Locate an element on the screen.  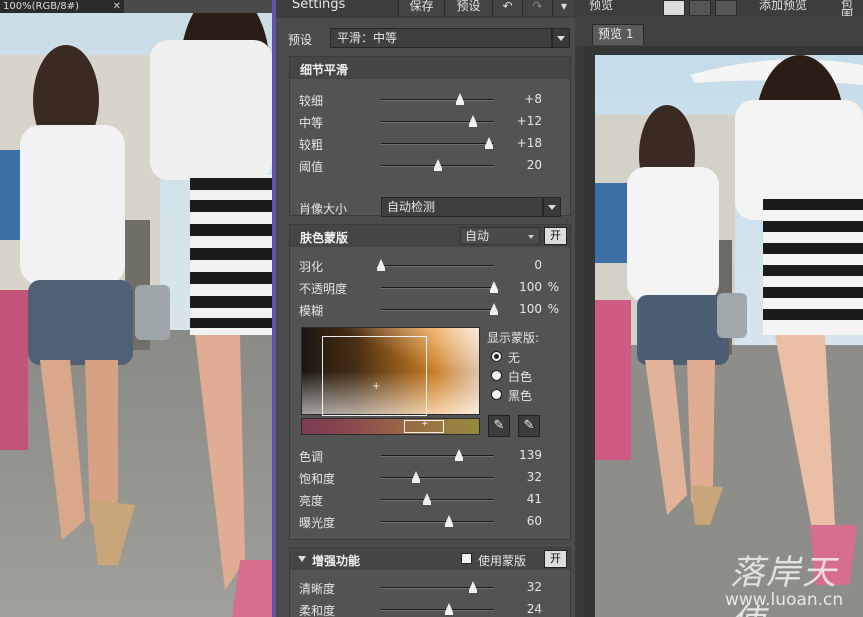
slider-label: 中等 is located at coordinates (311, 123).